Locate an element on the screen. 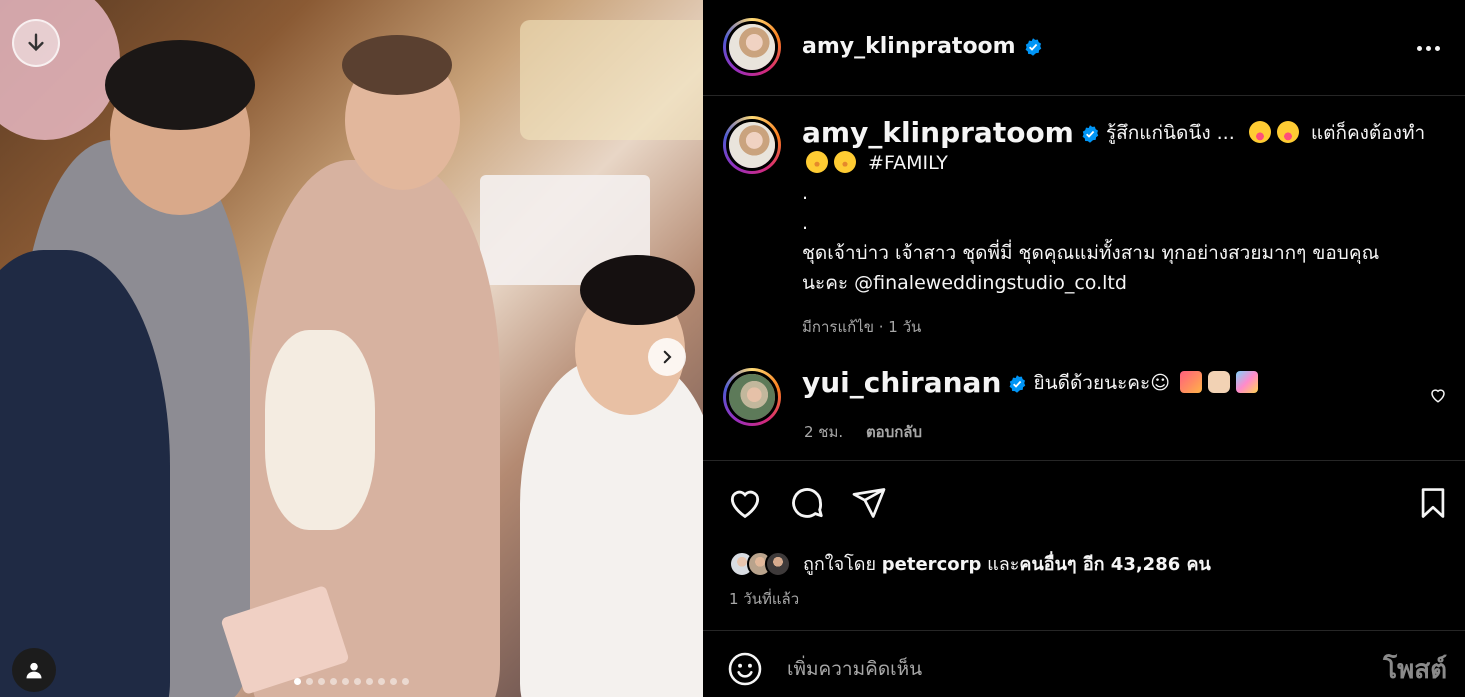  download-button is located at coordinates (36, 43).